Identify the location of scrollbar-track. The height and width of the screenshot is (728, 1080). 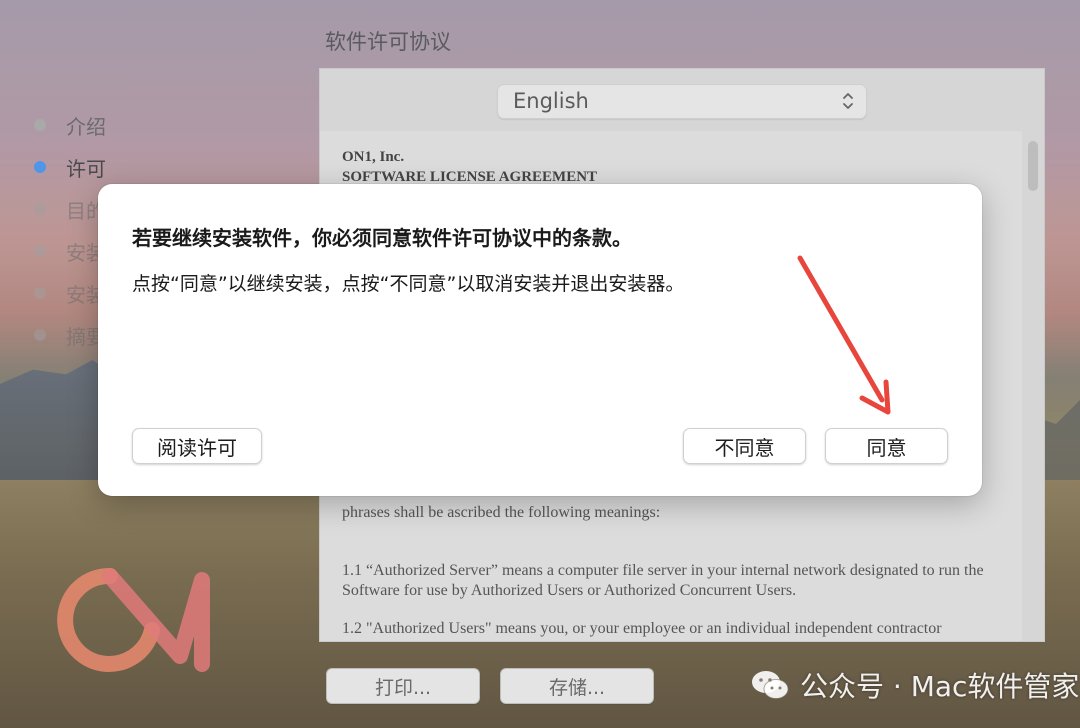
(1033, 386).